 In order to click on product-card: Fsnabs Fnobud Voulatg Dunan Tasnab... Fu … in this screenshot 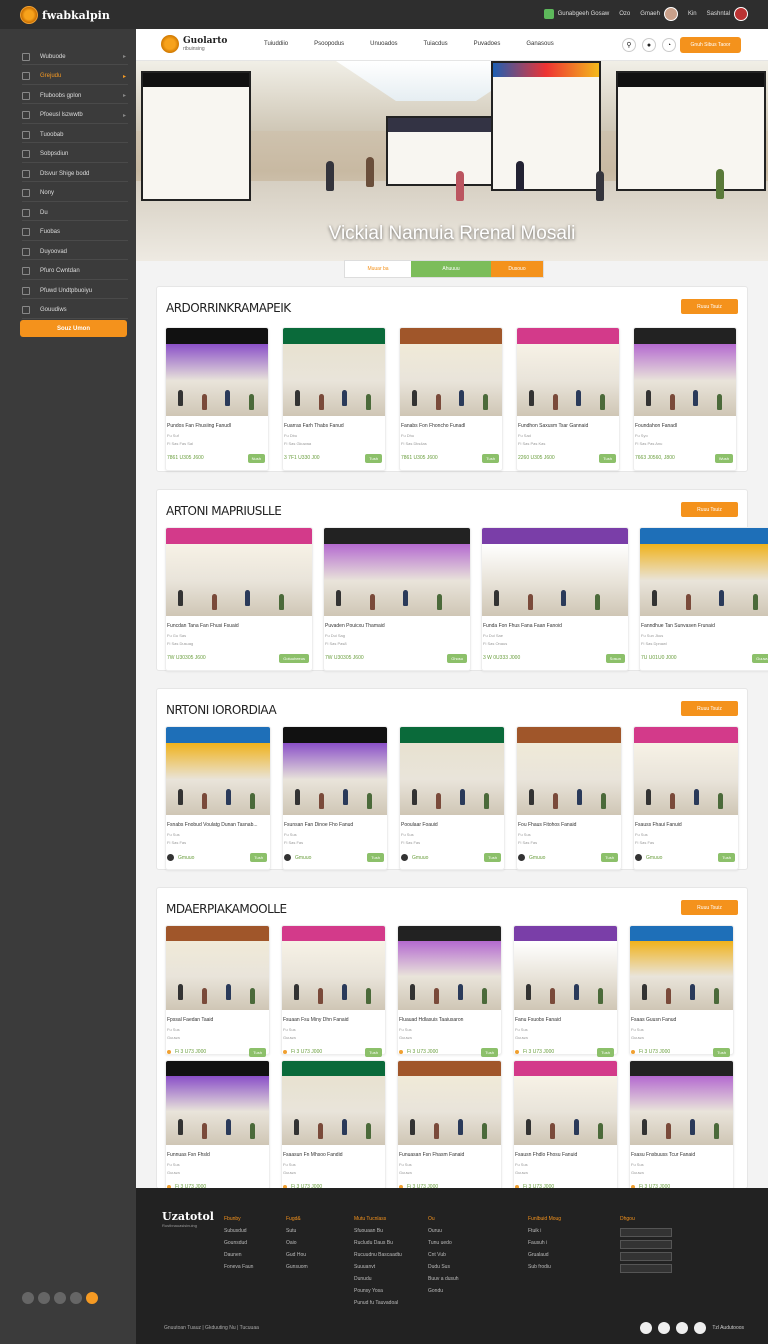, I will do `click(218, 798)`.